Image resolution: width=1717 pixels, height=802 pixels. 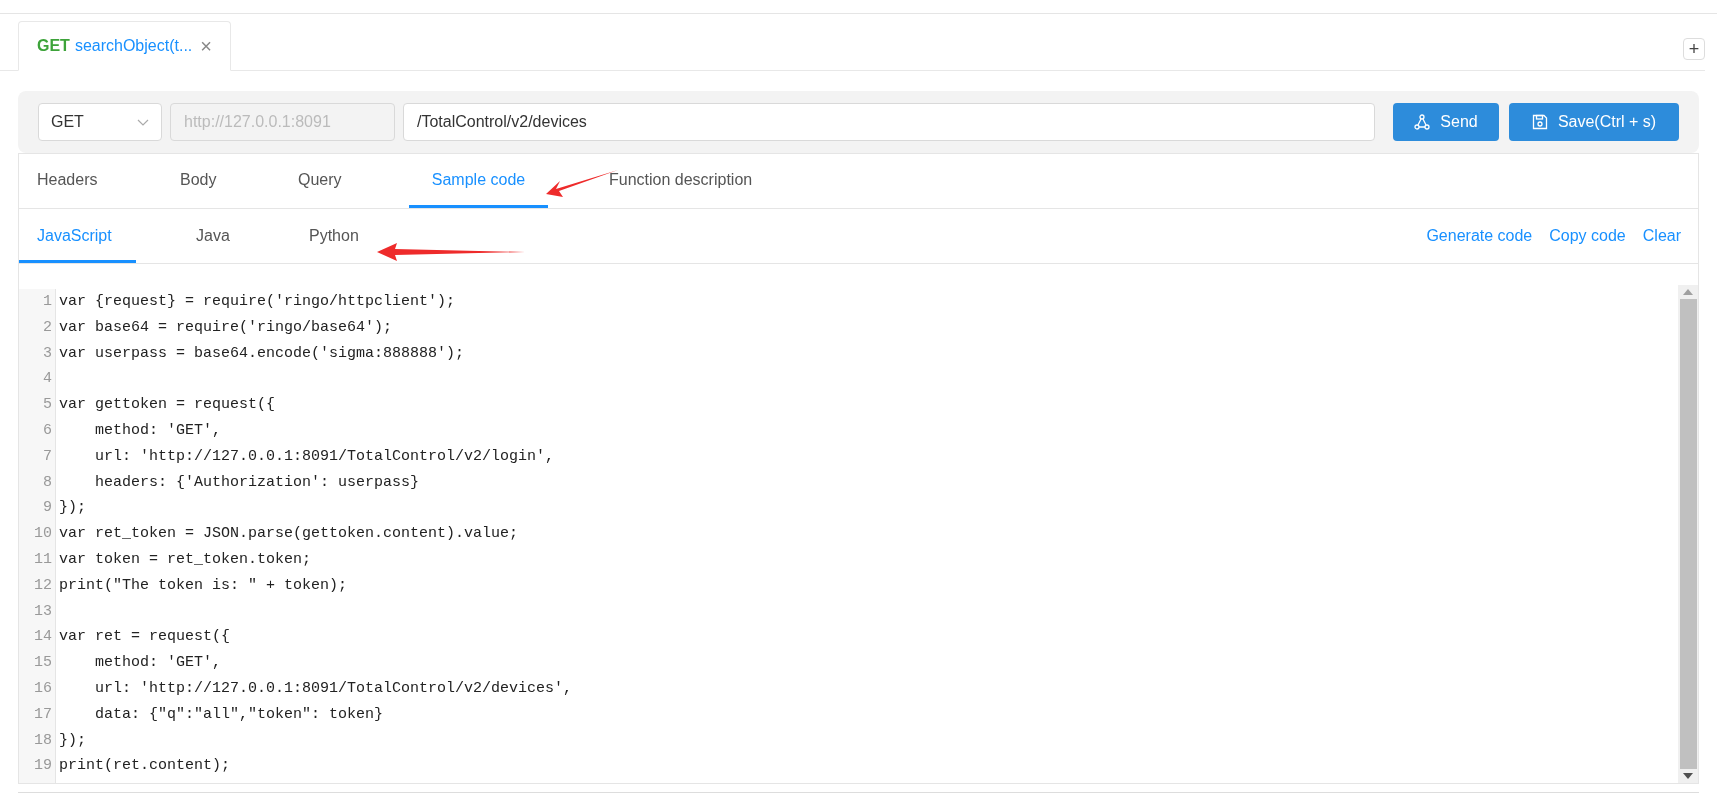 I want to click on line-number: 16, so click(x=42, y=688).